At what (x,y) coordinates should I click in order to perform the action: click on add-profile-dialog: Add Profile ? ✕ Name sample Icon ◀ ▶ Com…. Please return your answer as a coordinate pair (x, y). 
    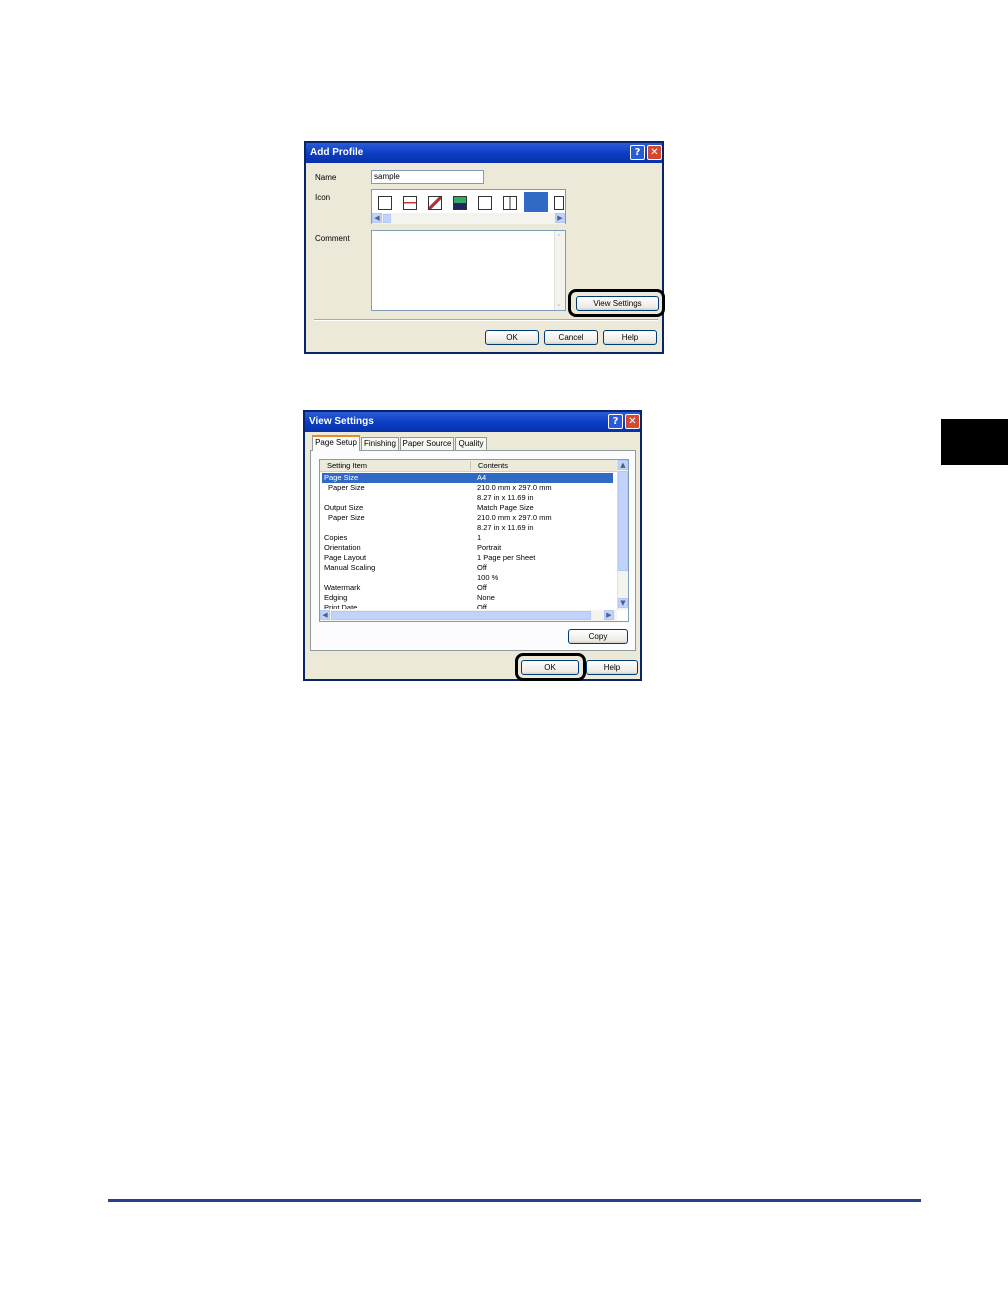
    Looking at the image, I should click on (484, 247).